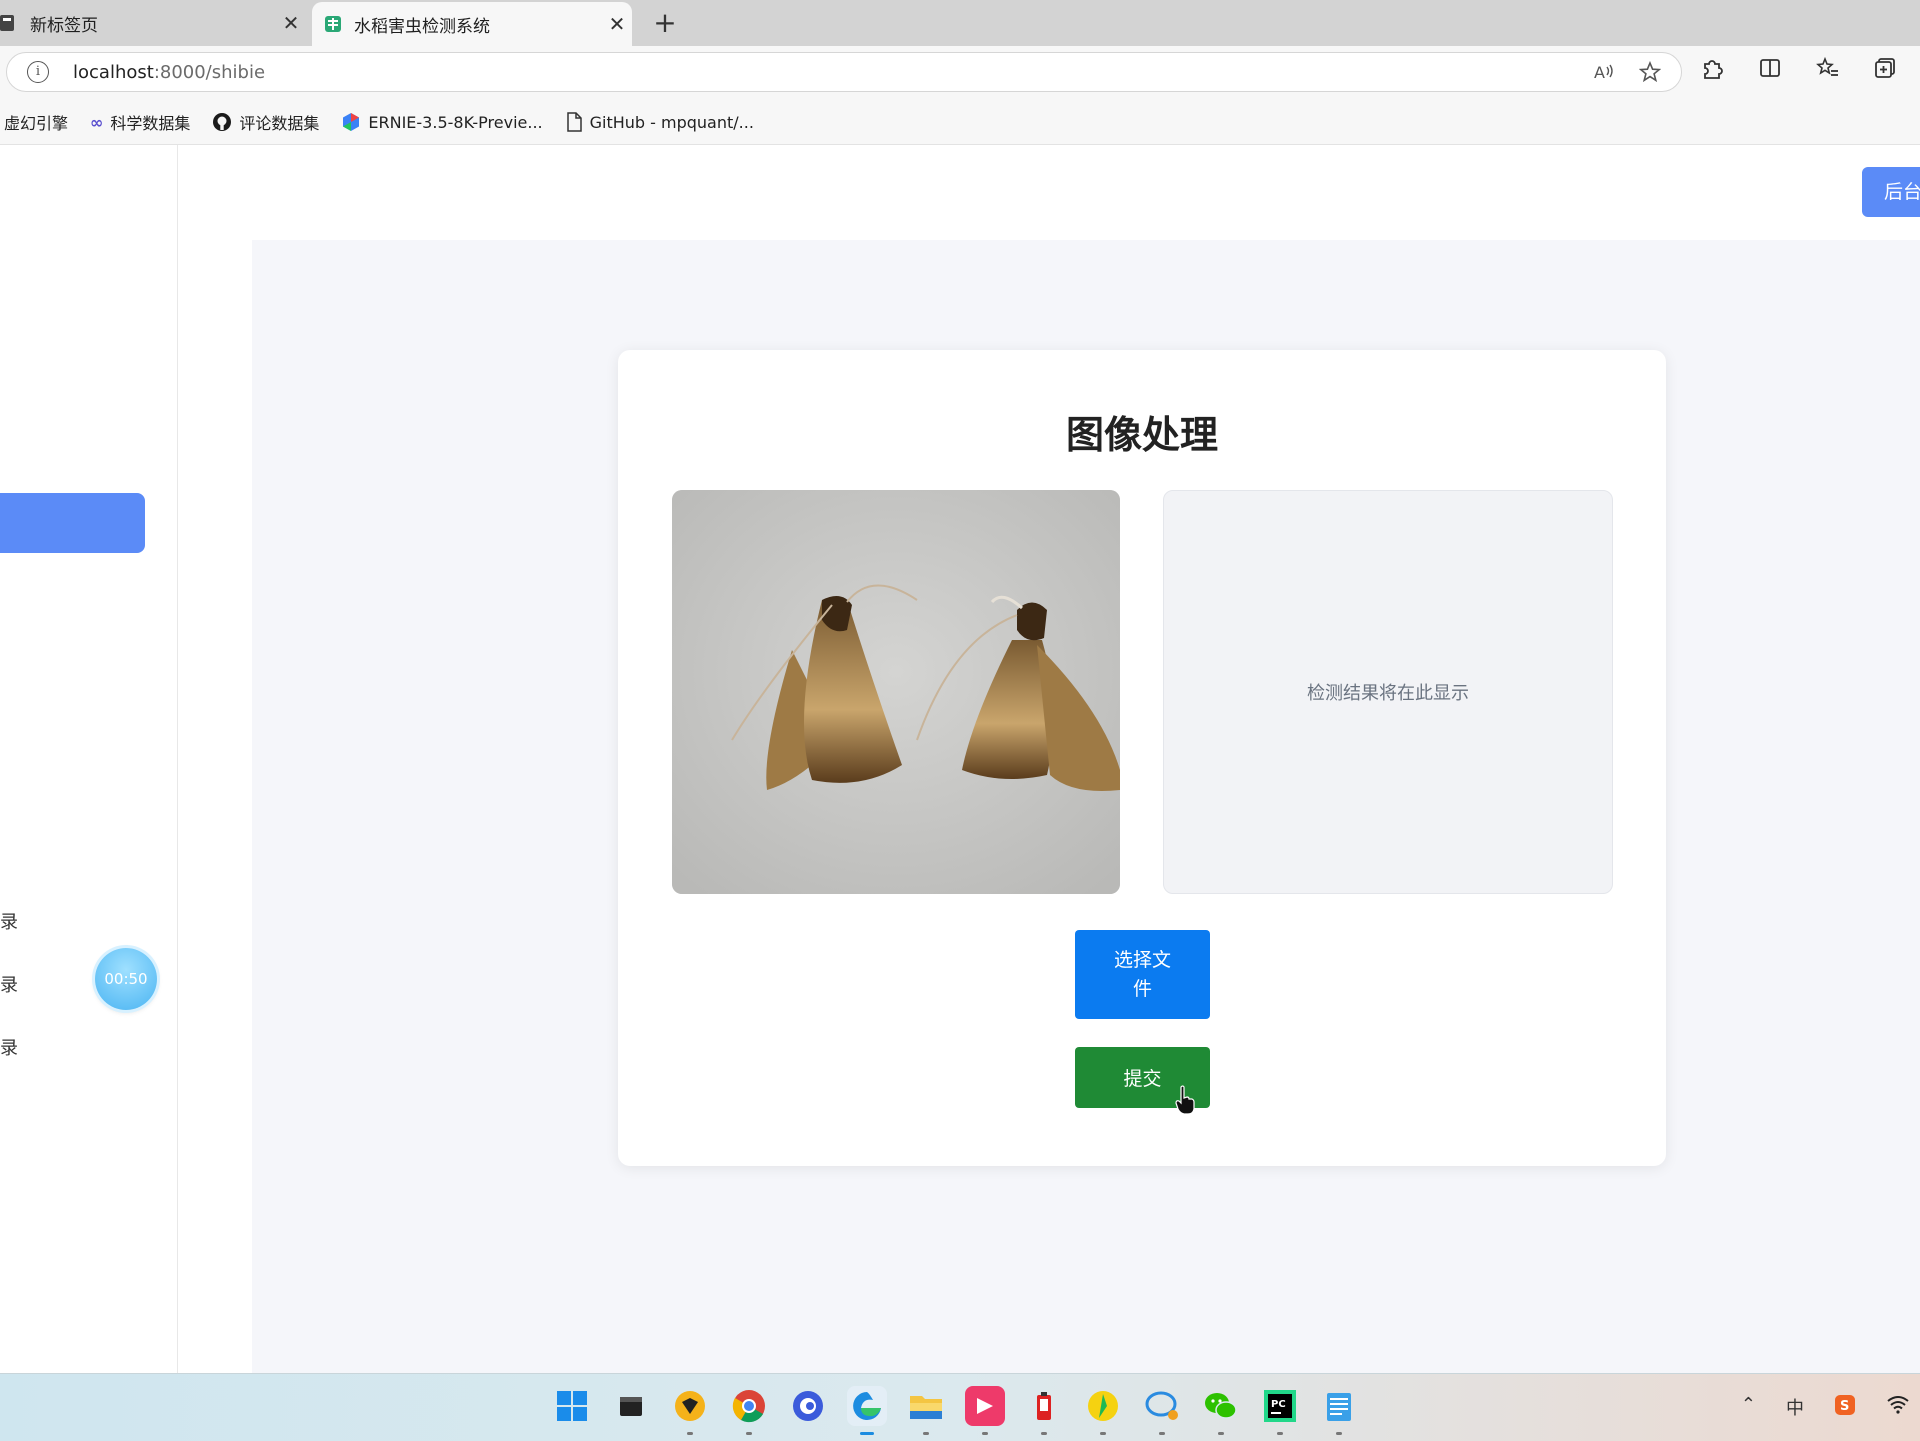 This screenshot has height=1441, width=1920. Describe the element at coordinates (153, 23) in the screenshot. I see `tab-new-tab: 新标签页 ✕` at that location.